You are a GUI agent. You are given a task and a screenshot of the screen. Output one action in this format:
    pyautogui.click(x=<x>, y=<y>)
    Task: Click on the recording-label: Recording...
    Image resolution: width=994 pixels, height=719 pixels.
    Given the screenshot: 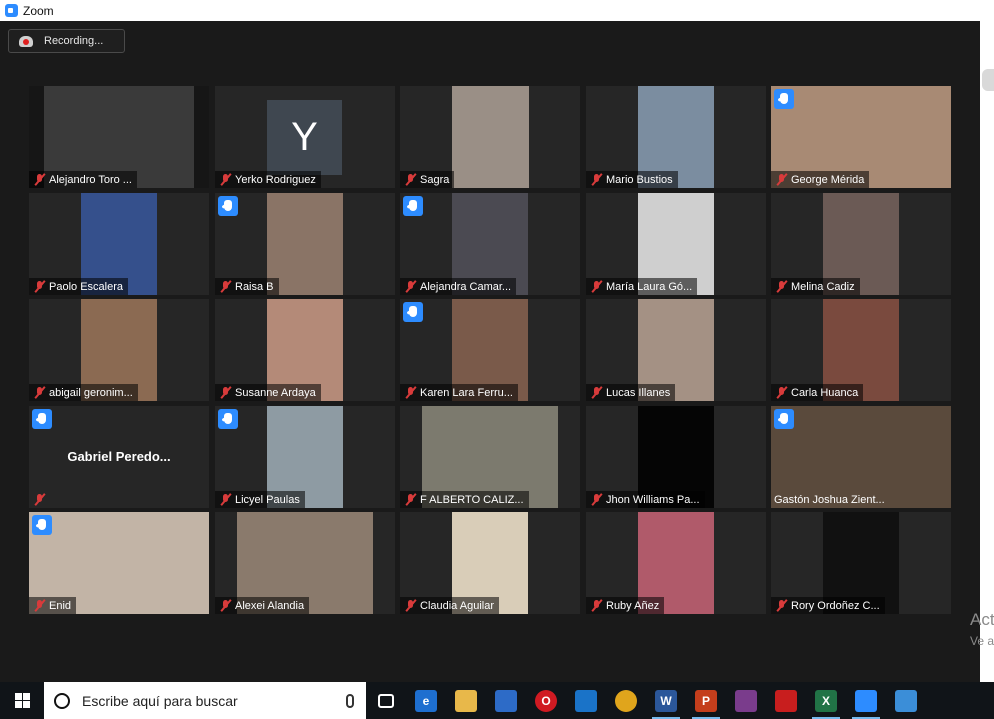 What is the action you would take?
    pyautogui.click(x=74, y=41)
    